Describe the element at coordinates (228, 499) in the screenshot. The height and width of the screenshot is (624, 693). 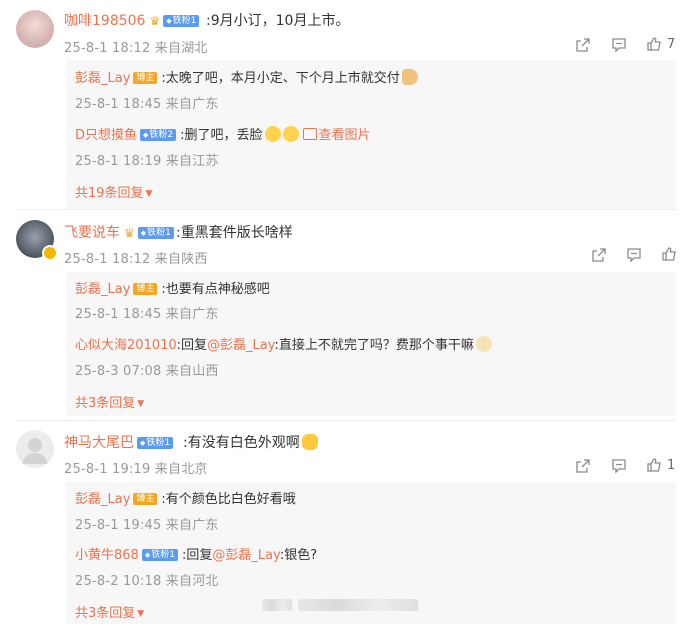
I see `reply-text: :有个颜色比白色好看哦` at that location.